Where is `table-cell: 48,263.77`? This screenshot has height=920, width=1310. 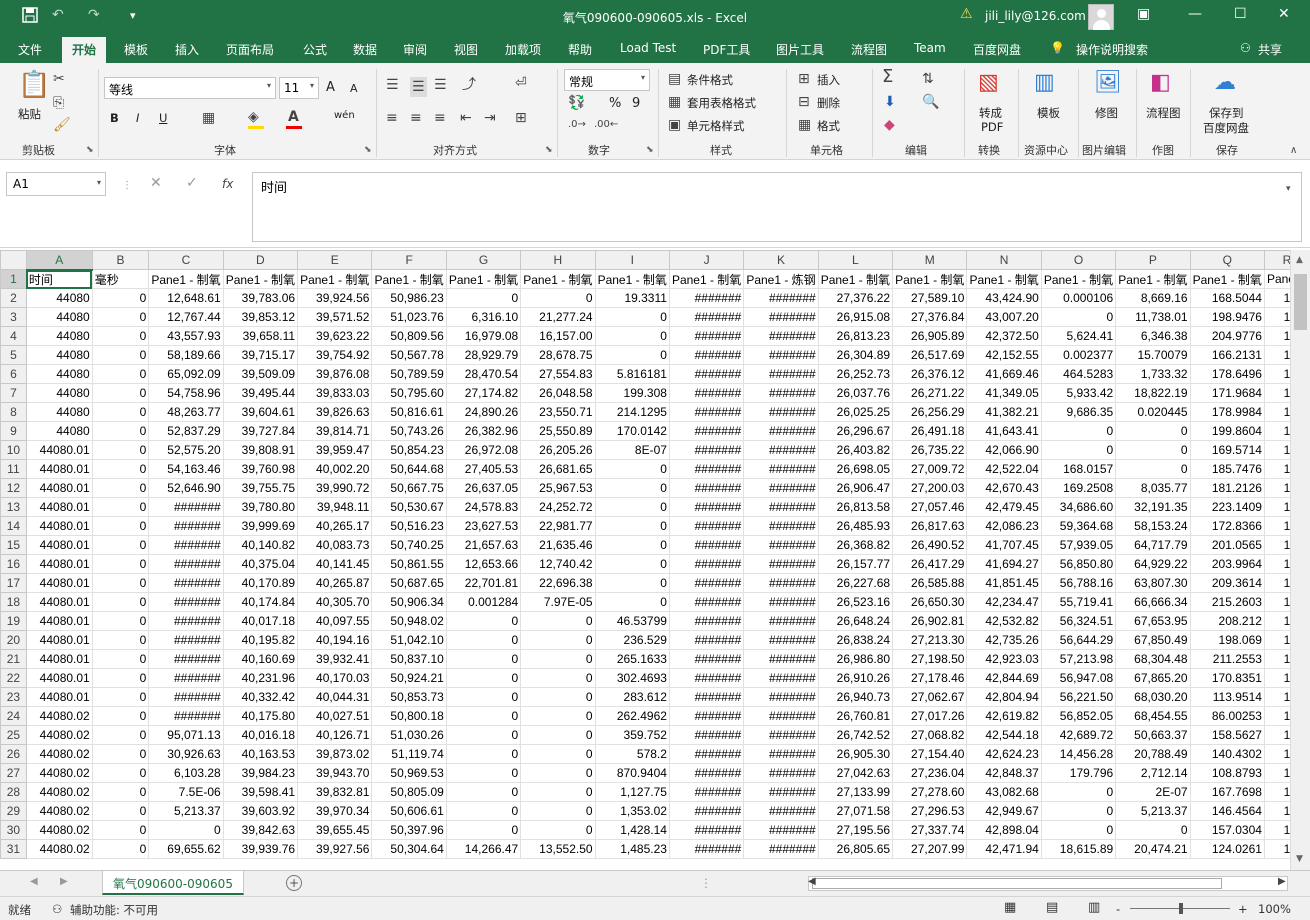 table-cell: 48,263.77 is located at coordinates (186, 412).